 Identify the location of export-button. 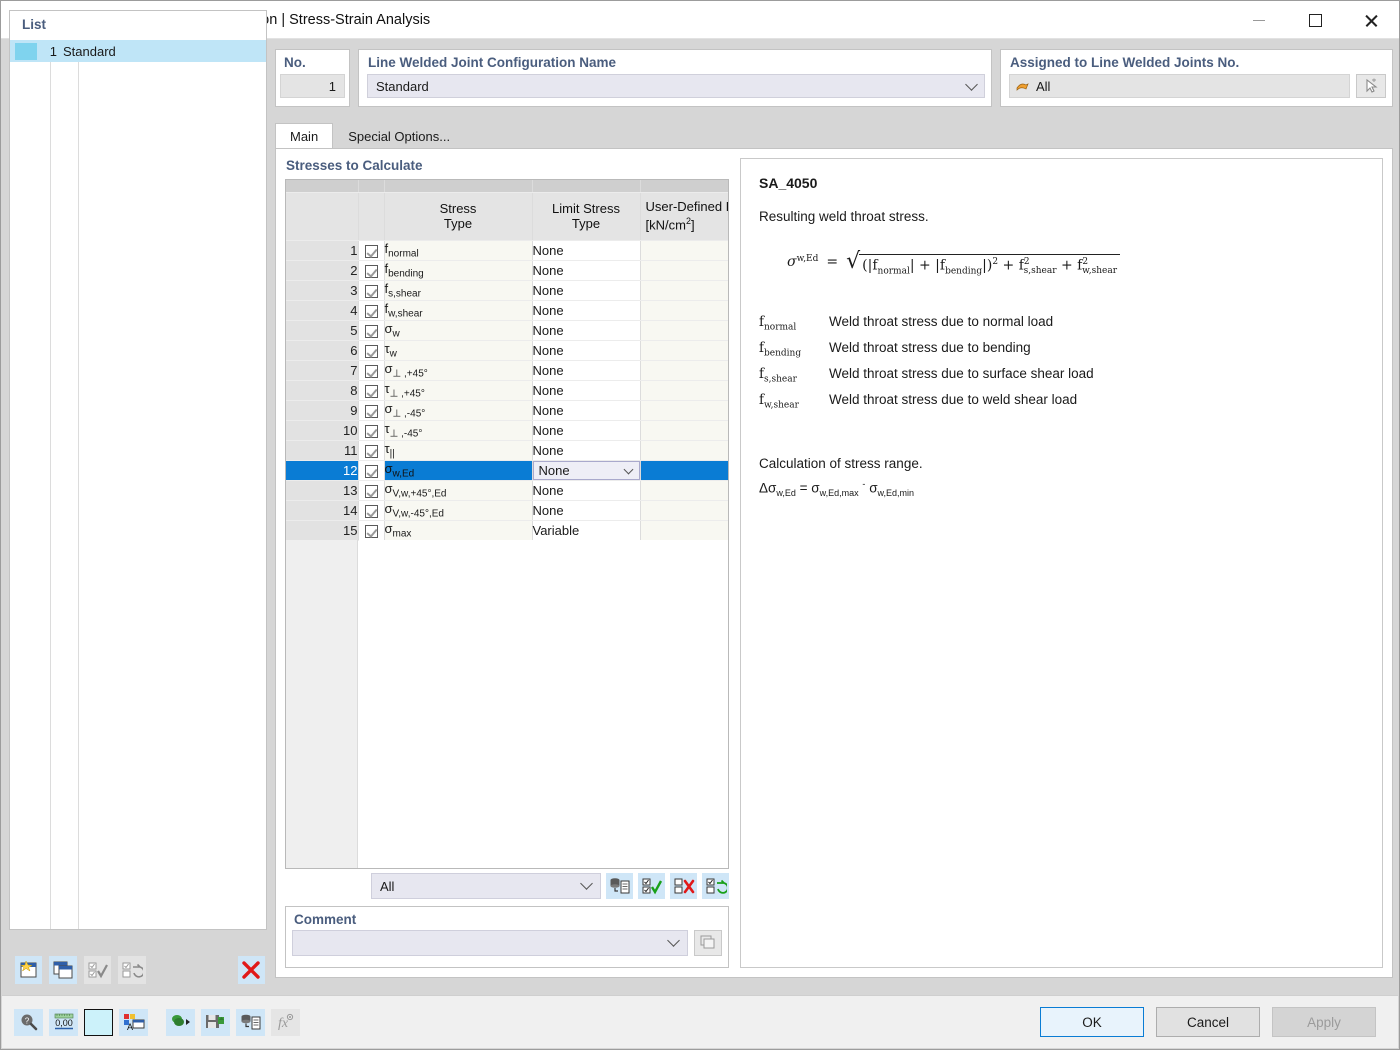
(180, 1022).